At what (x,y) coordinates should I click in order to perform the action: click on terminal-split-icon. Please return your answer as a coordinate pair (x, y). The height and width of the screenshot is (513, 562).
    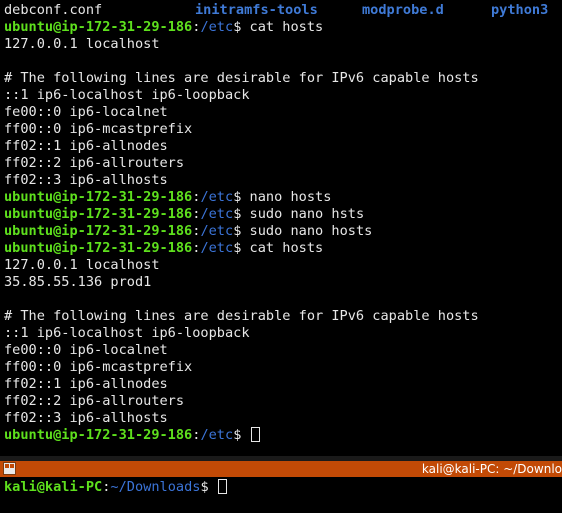
    Looking at the image, I should click on (9, 468).